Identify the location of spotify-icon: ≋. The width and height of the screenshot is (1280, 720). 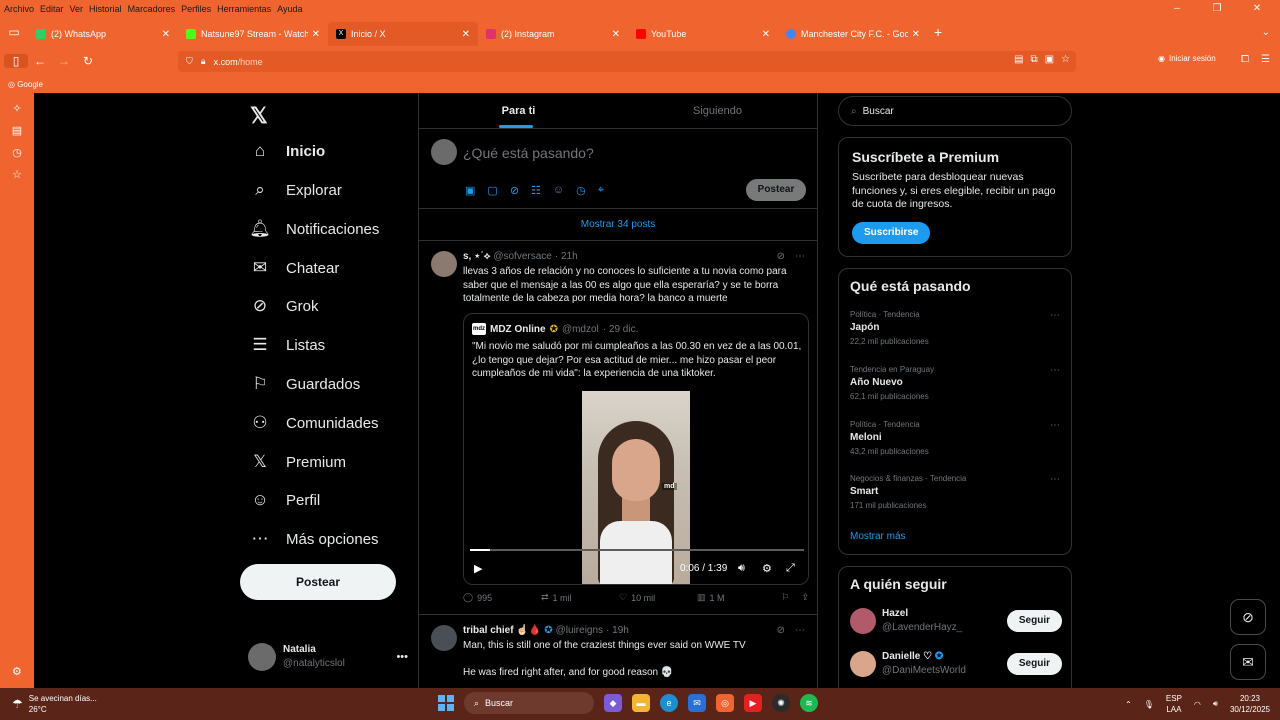
(809, 703).